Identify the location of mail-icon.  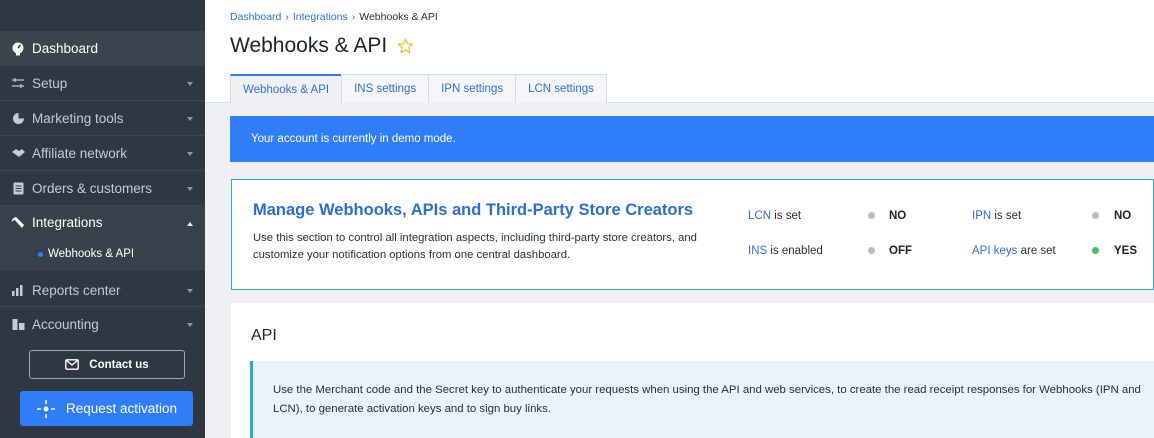
(72, 364).